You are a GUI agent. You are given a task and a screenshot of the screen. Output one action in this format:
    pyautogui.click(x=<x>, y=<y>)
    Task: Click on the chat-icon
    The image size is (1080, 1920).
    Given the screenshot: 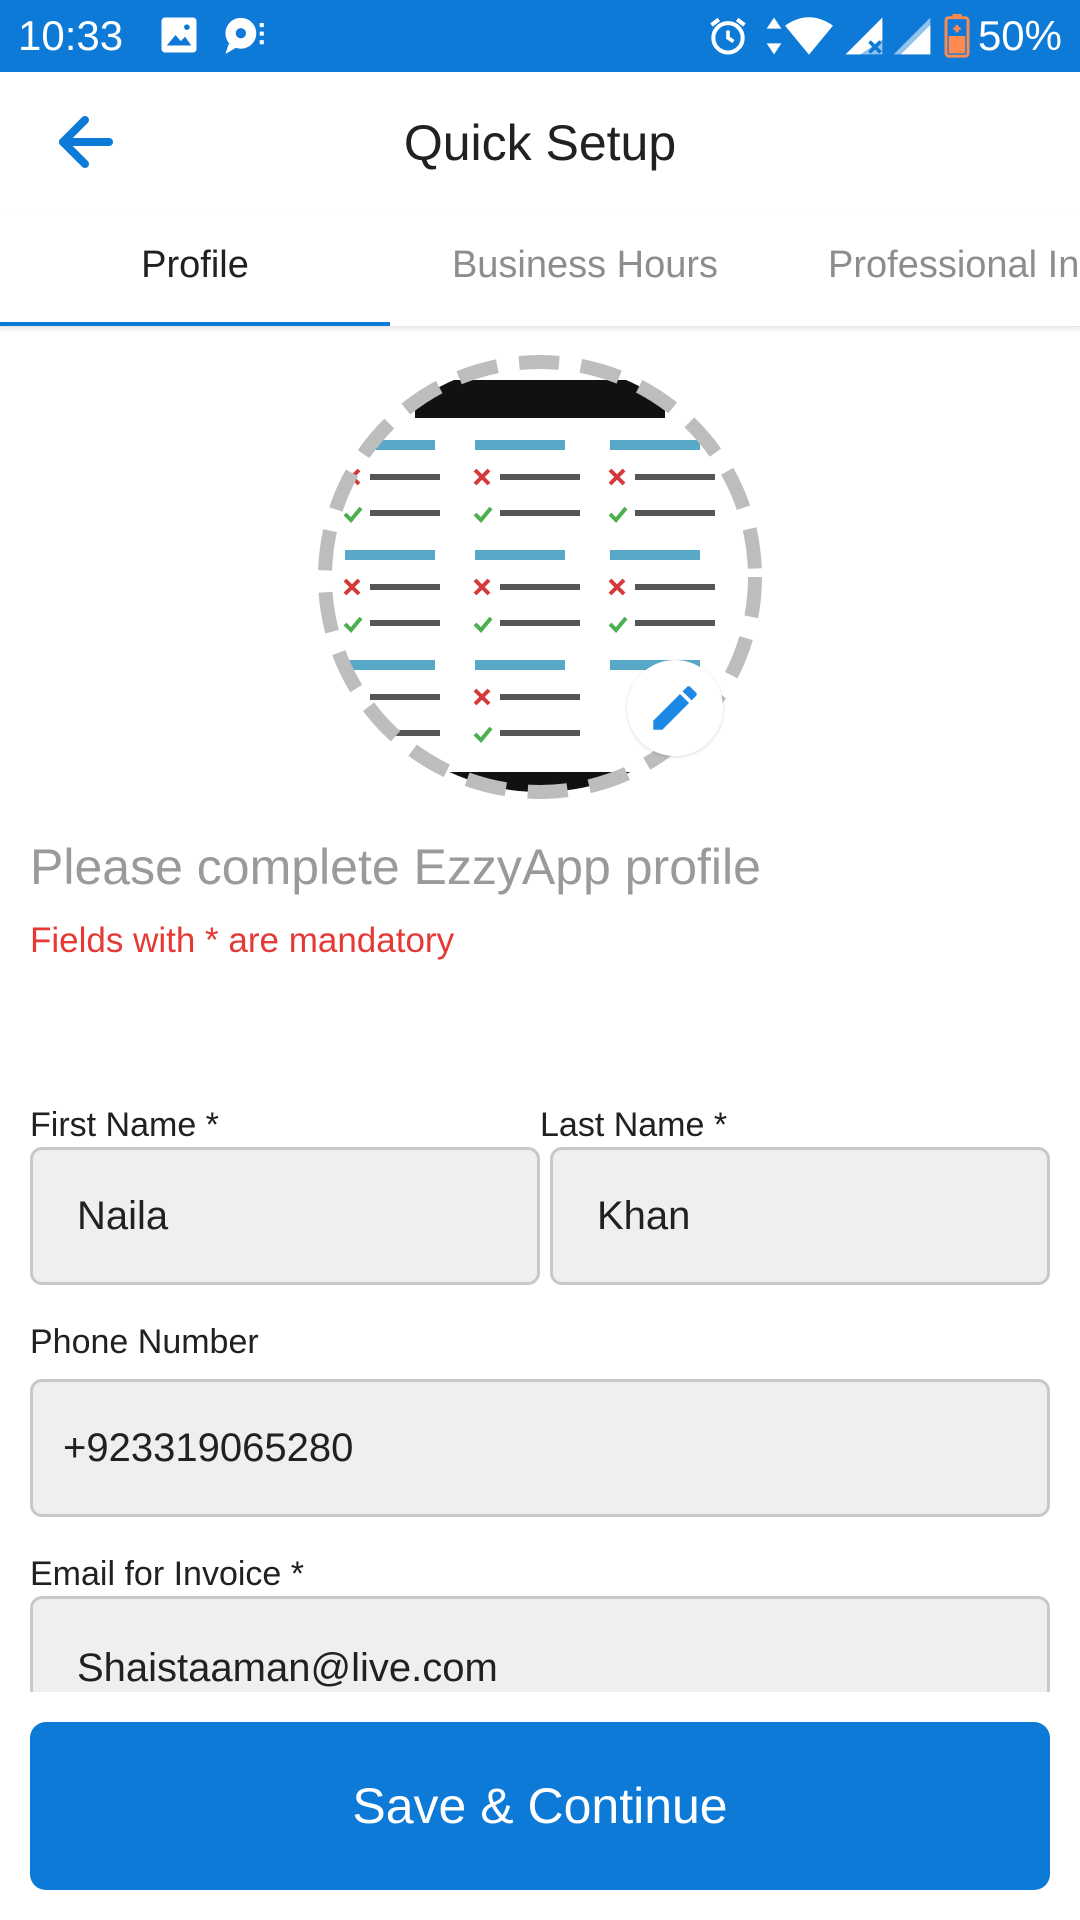 What is the action you would take?
    pyautogui.click(x=246, y=36)
    